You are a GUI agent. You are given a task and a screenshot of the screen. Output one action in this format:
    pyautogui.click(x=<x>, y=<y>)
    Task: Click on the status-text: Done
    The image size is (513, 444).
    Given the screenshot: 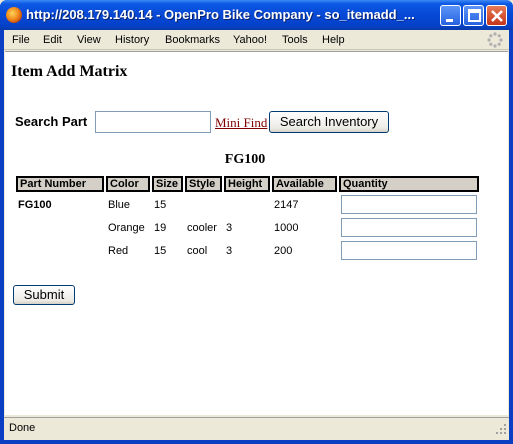 What is the action you would take?
    pyautogui.click(x=22, y=428)
    